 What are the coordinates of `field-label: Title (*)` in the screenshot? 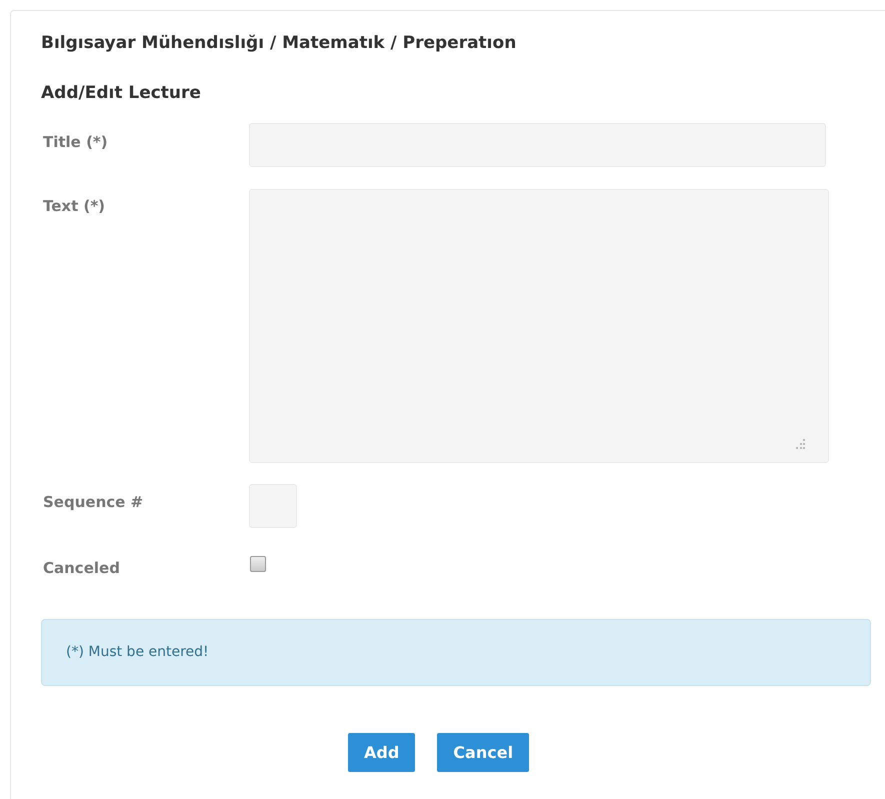 It's located at (75, 141).